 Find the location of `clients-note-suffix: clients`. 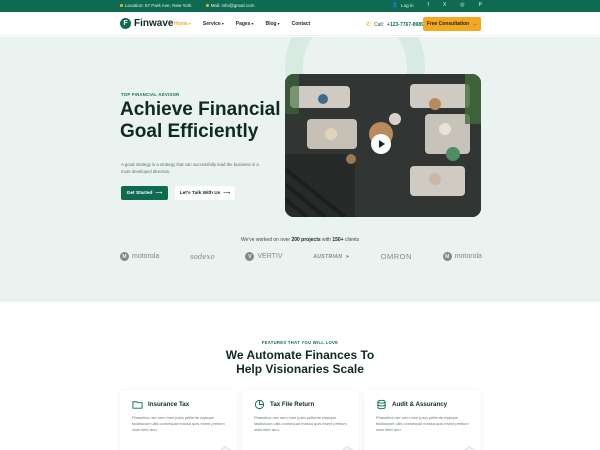

clients-note-suffix: clients is located at coordinates (351, 240).